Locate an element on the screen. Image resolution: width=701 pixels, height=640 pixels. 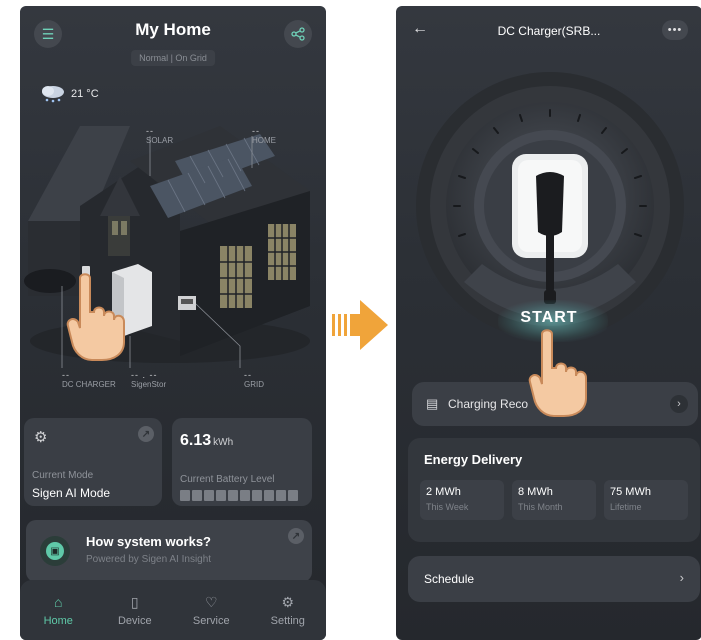
battery-label: Current Battery Level is located at coordinates (227, 479).